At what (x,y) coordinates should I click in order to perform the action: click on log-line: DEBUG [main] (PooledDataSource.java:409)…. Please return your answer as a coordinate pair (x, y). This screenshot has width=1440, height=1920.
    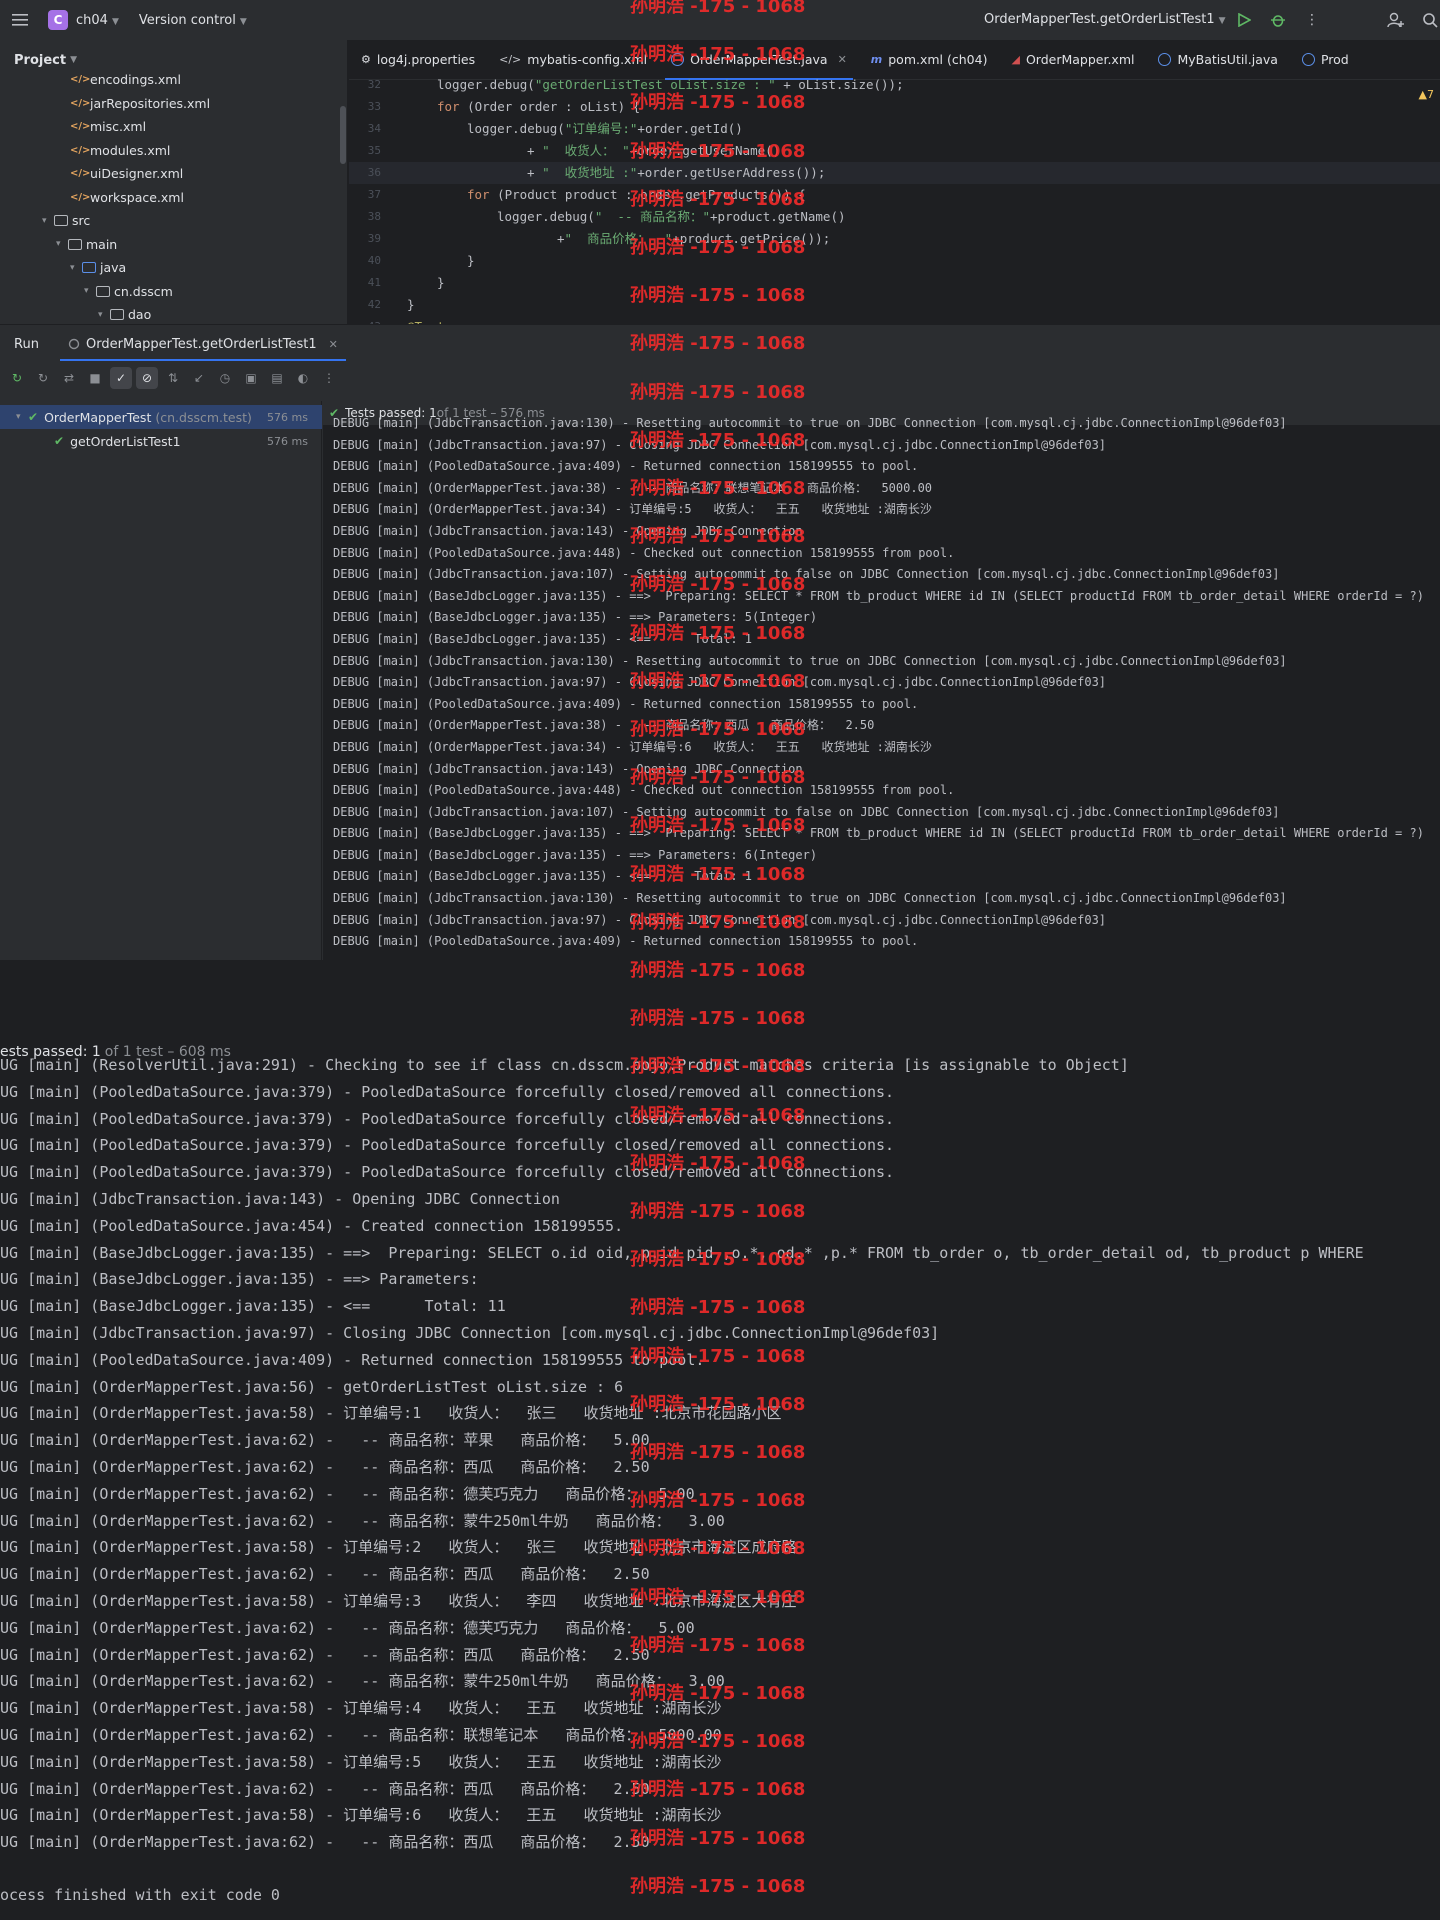
    Looking at the image, I should click on (626, 941).